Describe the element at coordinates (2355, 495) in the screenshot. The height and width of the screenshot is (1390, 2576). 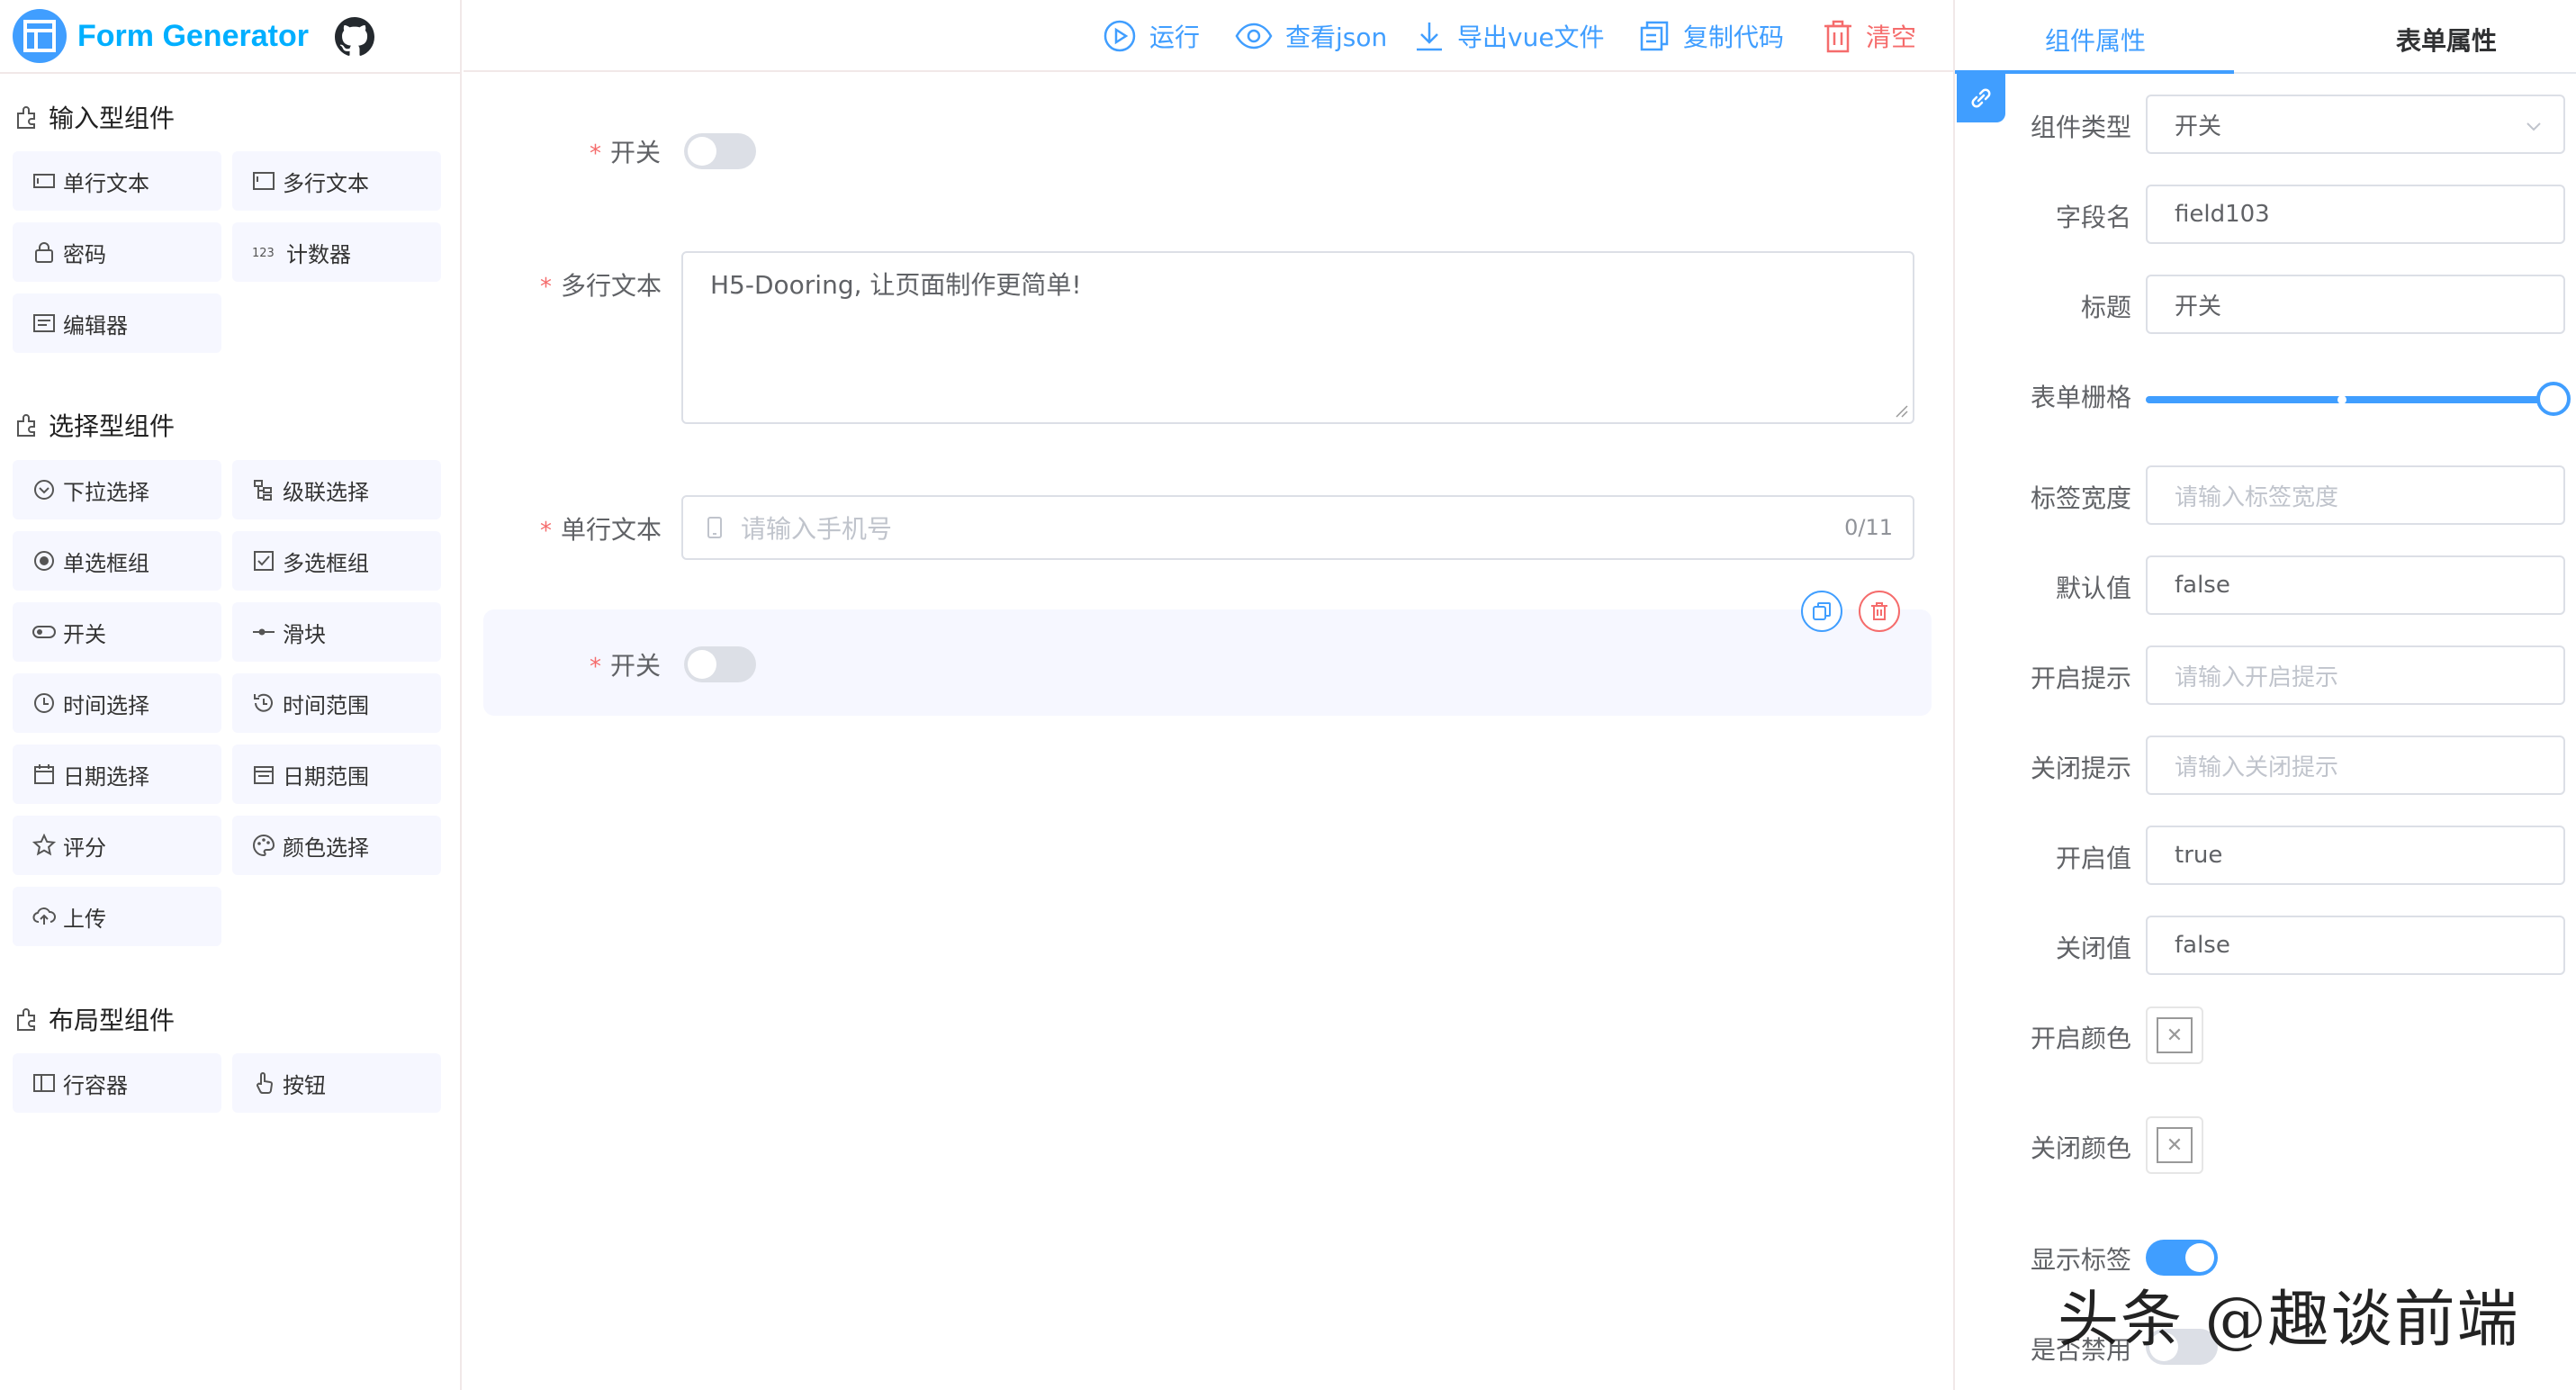
I see `label-width-input: 请输入标签宽度` at that location.